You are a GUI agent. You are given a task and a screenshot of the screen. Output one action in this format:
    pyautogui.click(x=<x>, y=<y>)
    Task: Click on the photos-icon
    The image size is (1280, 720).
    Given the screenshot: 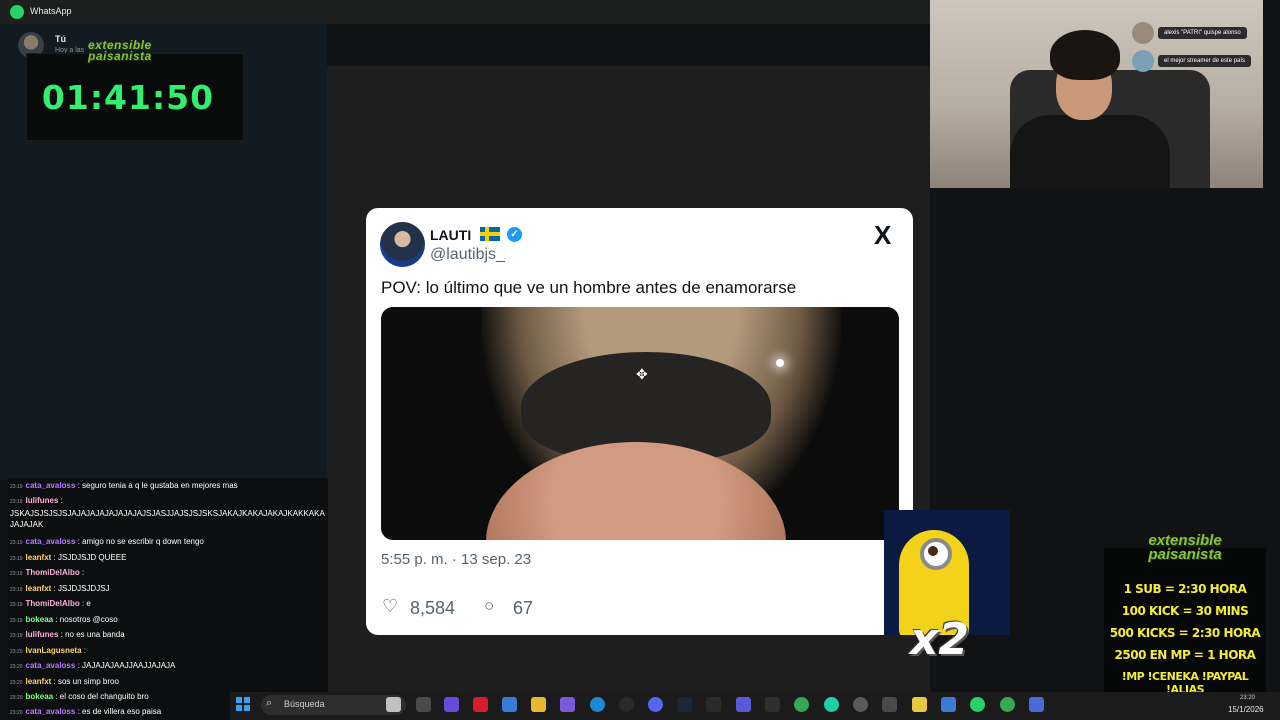 What is the action you would take?
    pyautogui.click(x=948, y=704)
    